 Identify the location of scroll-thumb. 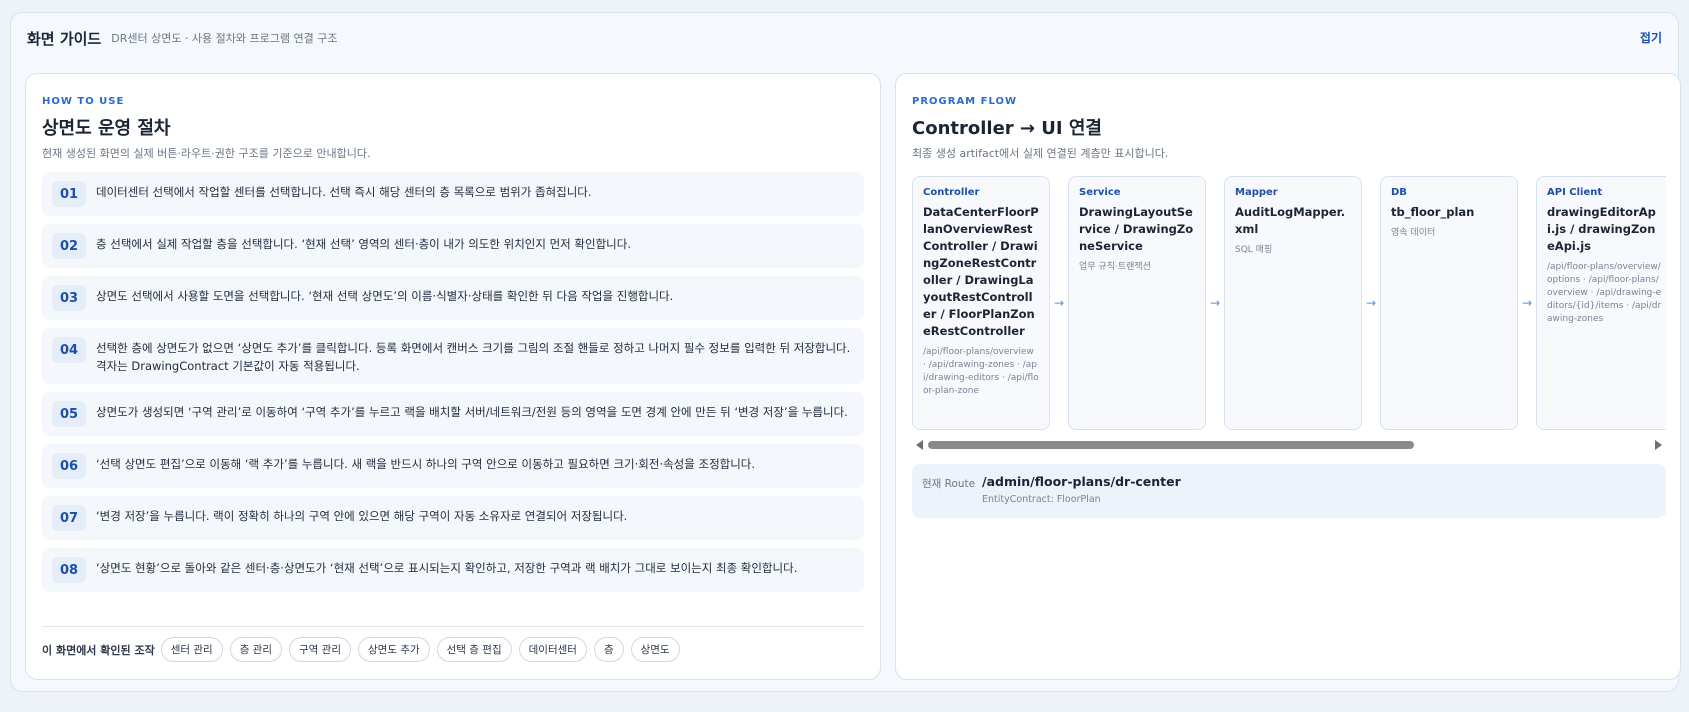
(1171, 445).